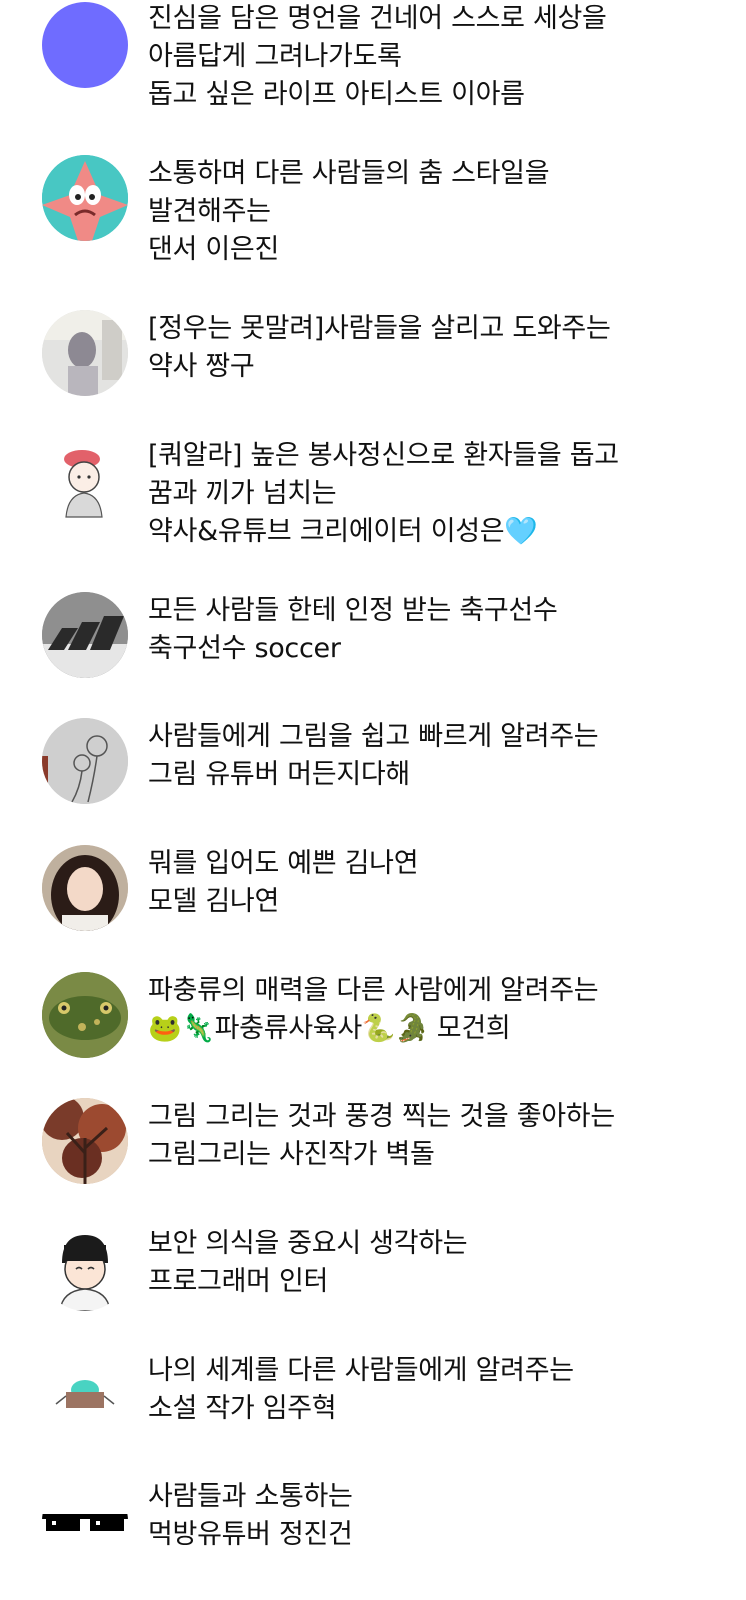  What do you see at coordinates (373, 990) in the screenshot?
I see `description-line: 파충류의 매력을 다른 사람에게 알려주는` at bounding box center [373, 990].